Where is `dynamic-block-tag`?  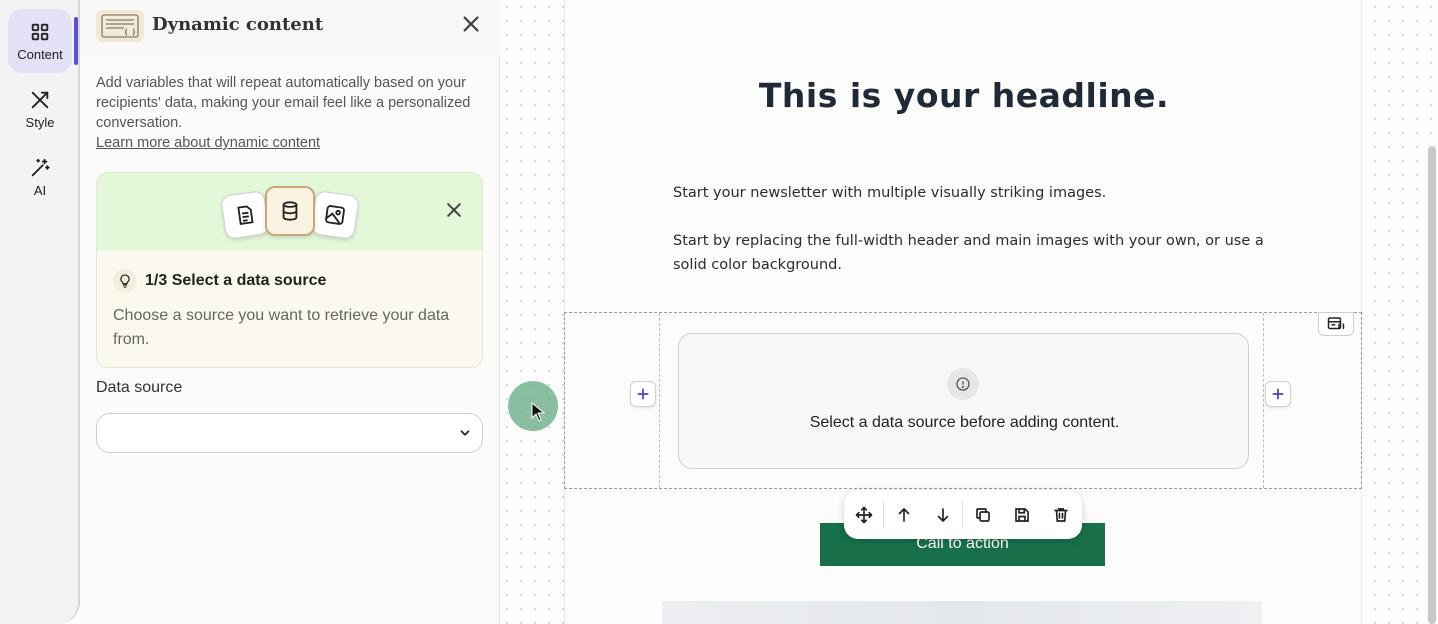 dynamic-block-tag is located at coordinates (1336, 324).